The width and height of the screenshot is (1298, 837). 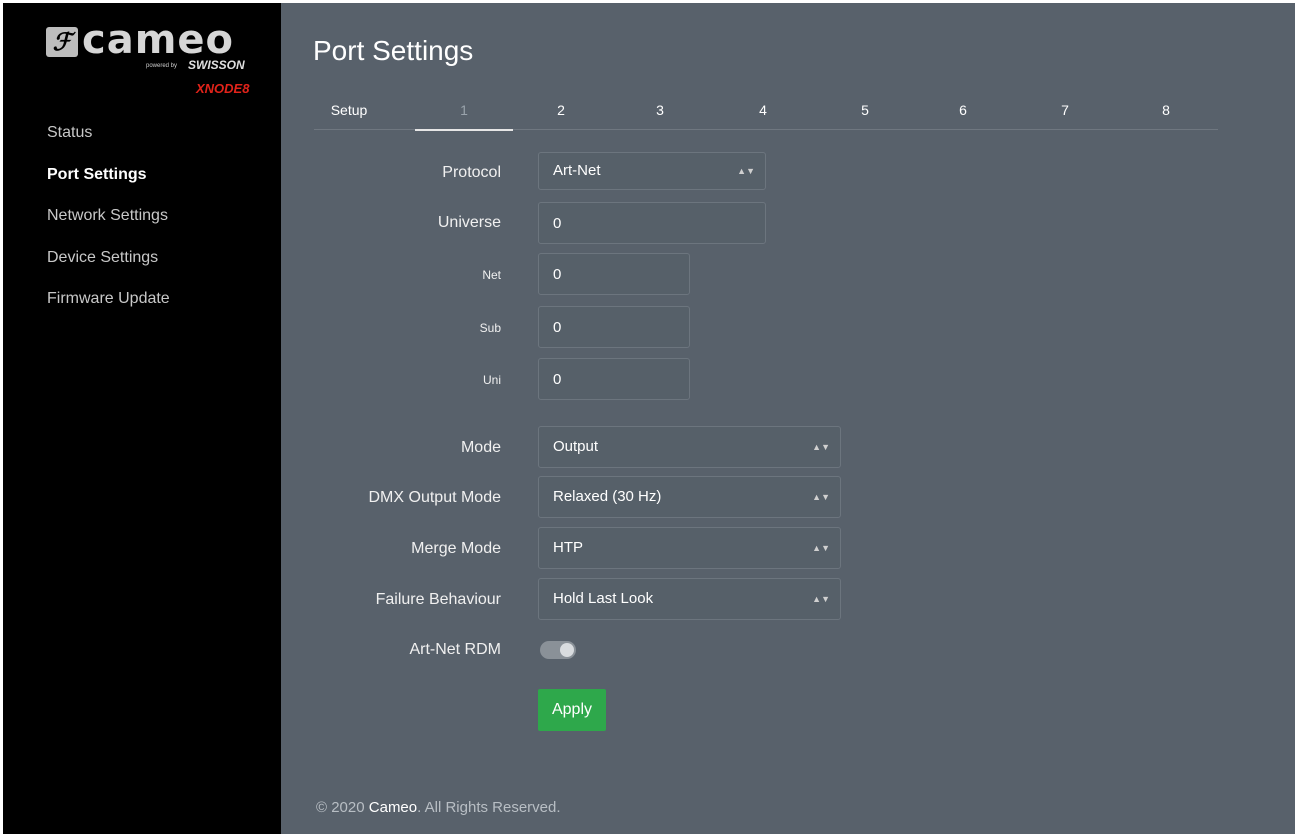 I want to click on sidebar-item-device-settings: Device Settings, so click(x=108, y=267).